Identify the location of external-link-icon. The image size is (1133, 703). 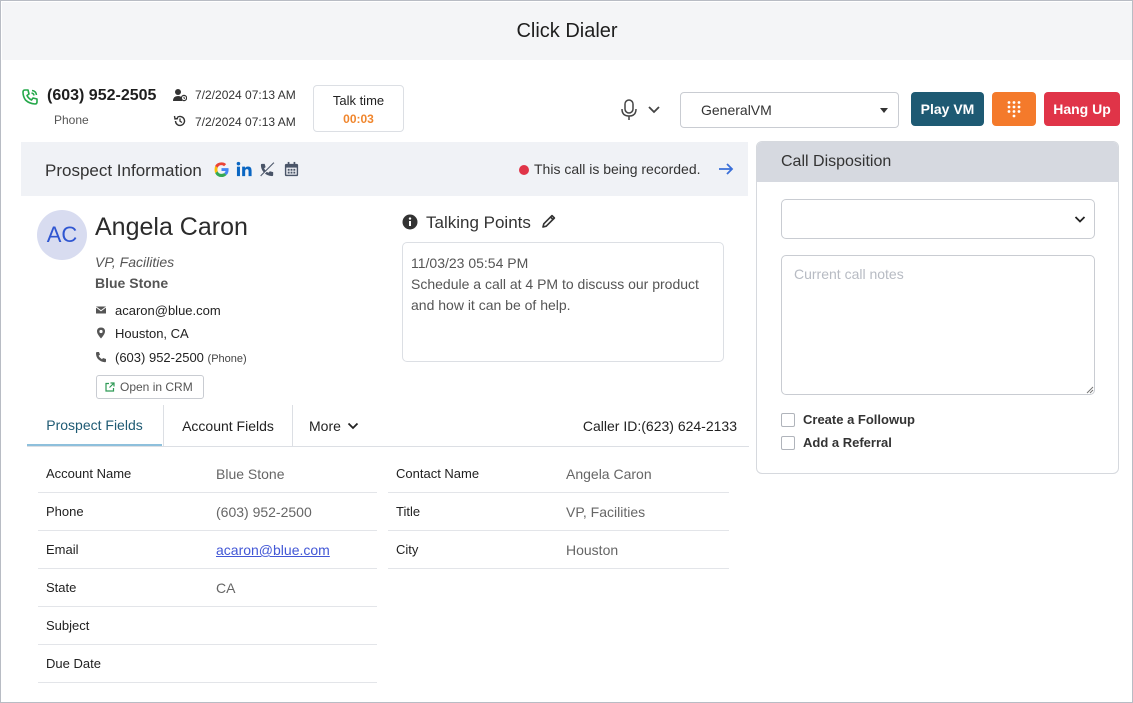
(110, 387).